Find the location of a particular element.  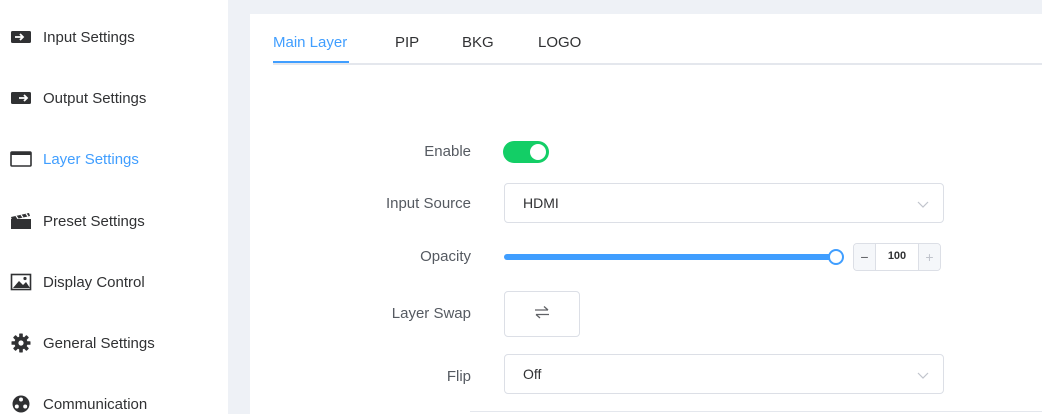

sidebar-item-layer-settings: Layer Settings is located at coordinates (114, 159).